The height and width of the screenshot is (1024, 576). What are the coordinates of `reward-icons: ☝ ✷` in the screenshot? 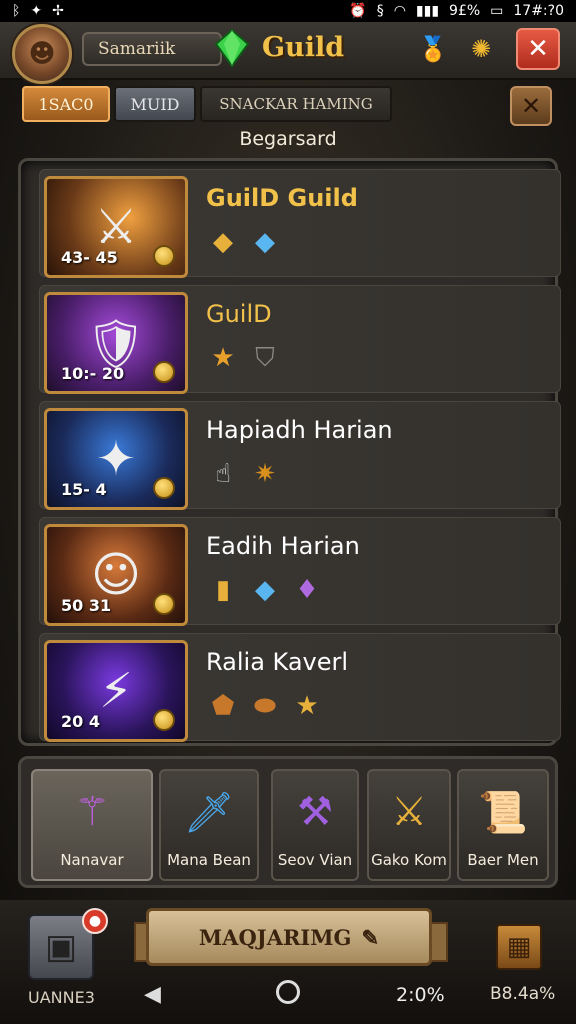 It's located at (244, 474).